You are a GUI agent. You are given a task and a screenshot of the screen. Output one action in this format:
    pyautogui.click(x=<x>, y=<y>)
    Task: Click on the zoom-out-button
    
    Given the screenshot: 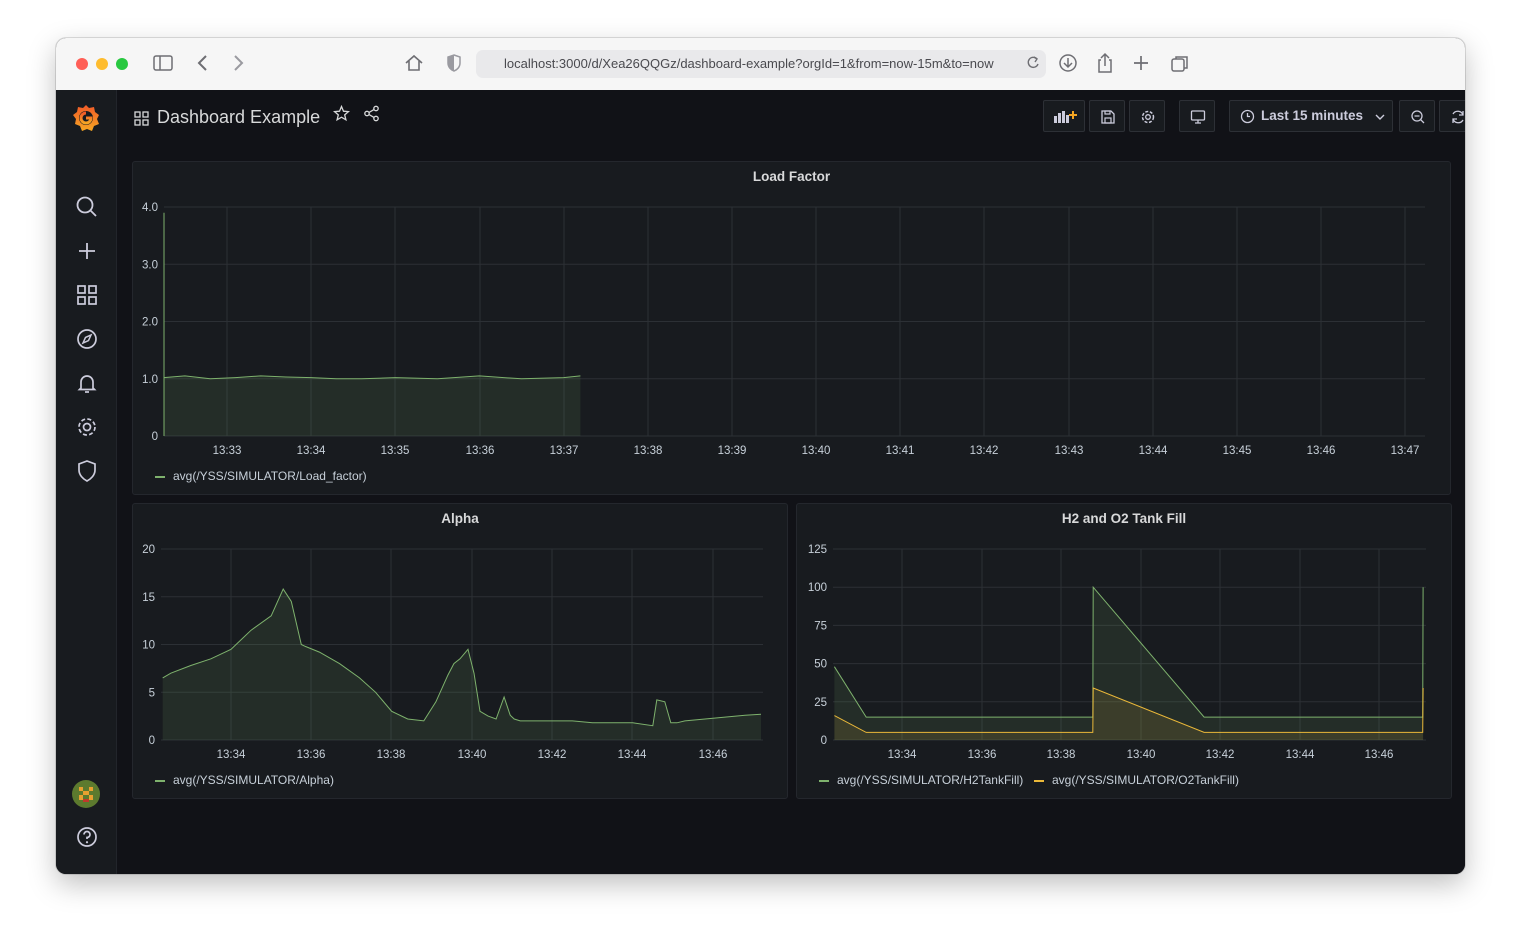 What is the action you would take?
    pyautogui.click(x=1417, y=116)
    